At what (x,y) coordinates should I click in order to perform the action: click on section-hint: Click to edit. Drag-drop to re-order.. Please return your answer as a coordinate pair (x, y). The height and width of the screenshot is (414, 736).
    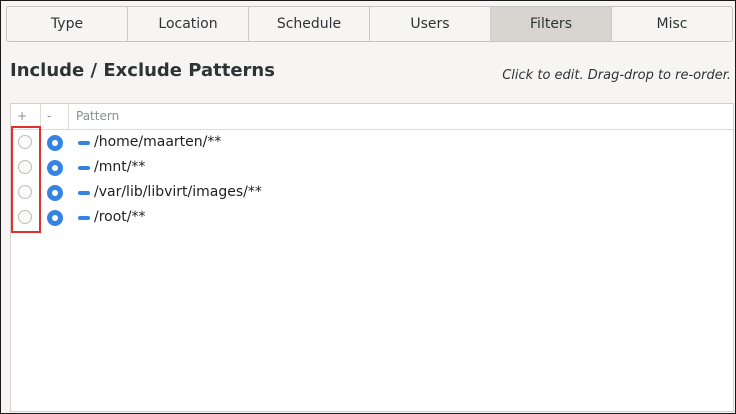
    Looking at the image, I should click on (616, 75).